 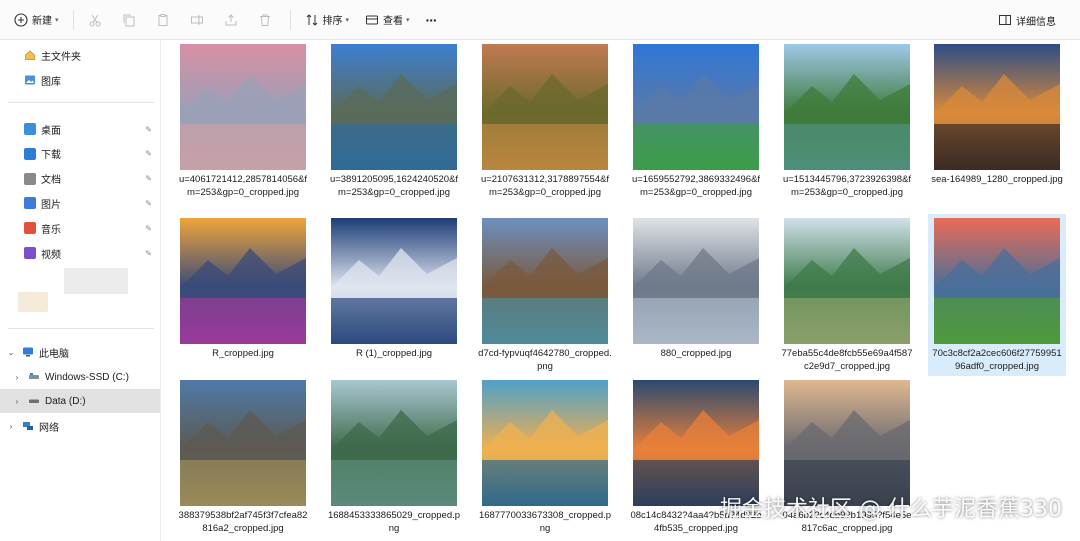 I want to click on sidebar-item-home: 主文件夹, so click(x=80, y=55).